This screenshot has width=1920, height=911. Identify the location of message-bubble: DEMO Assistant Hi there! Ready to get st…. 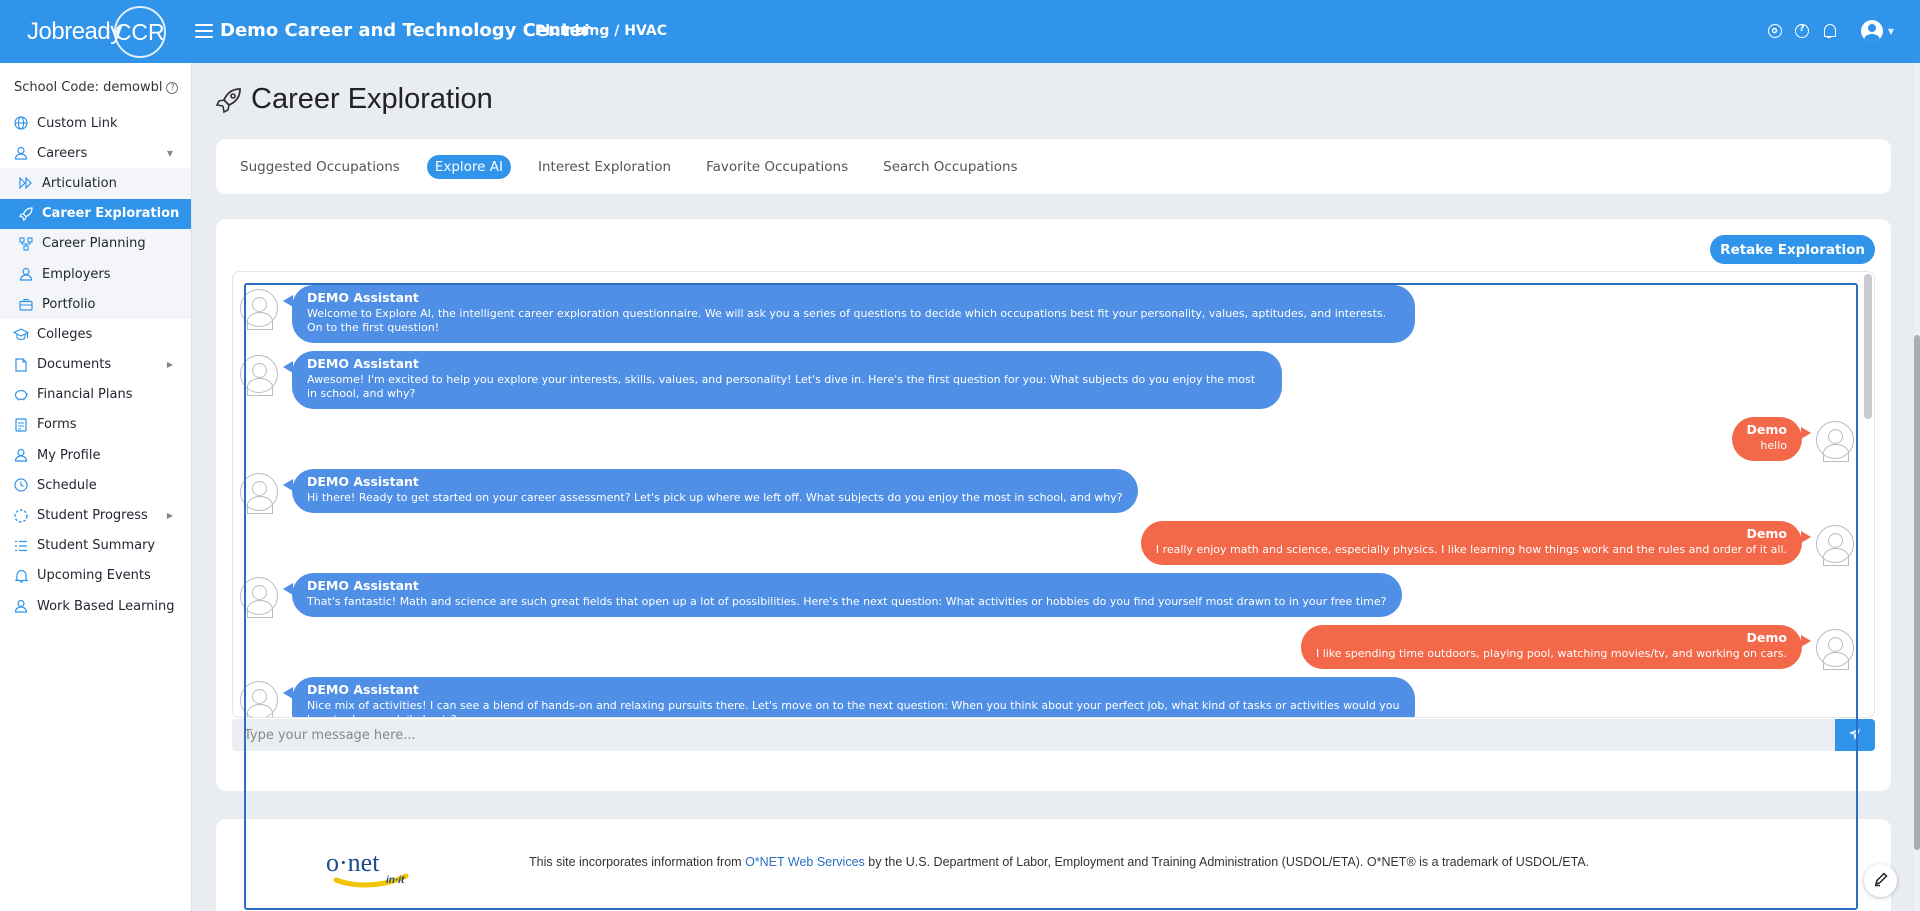
(710, 491).